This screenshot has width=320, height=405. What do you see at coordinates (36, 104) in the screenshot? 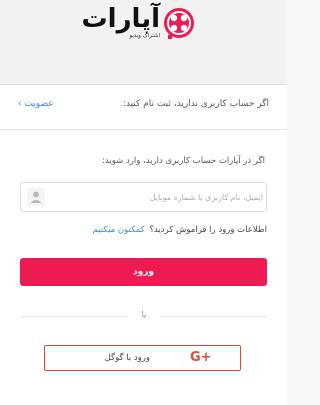
I see `register-link: عضویت ›` at bounding box center [36, 104].